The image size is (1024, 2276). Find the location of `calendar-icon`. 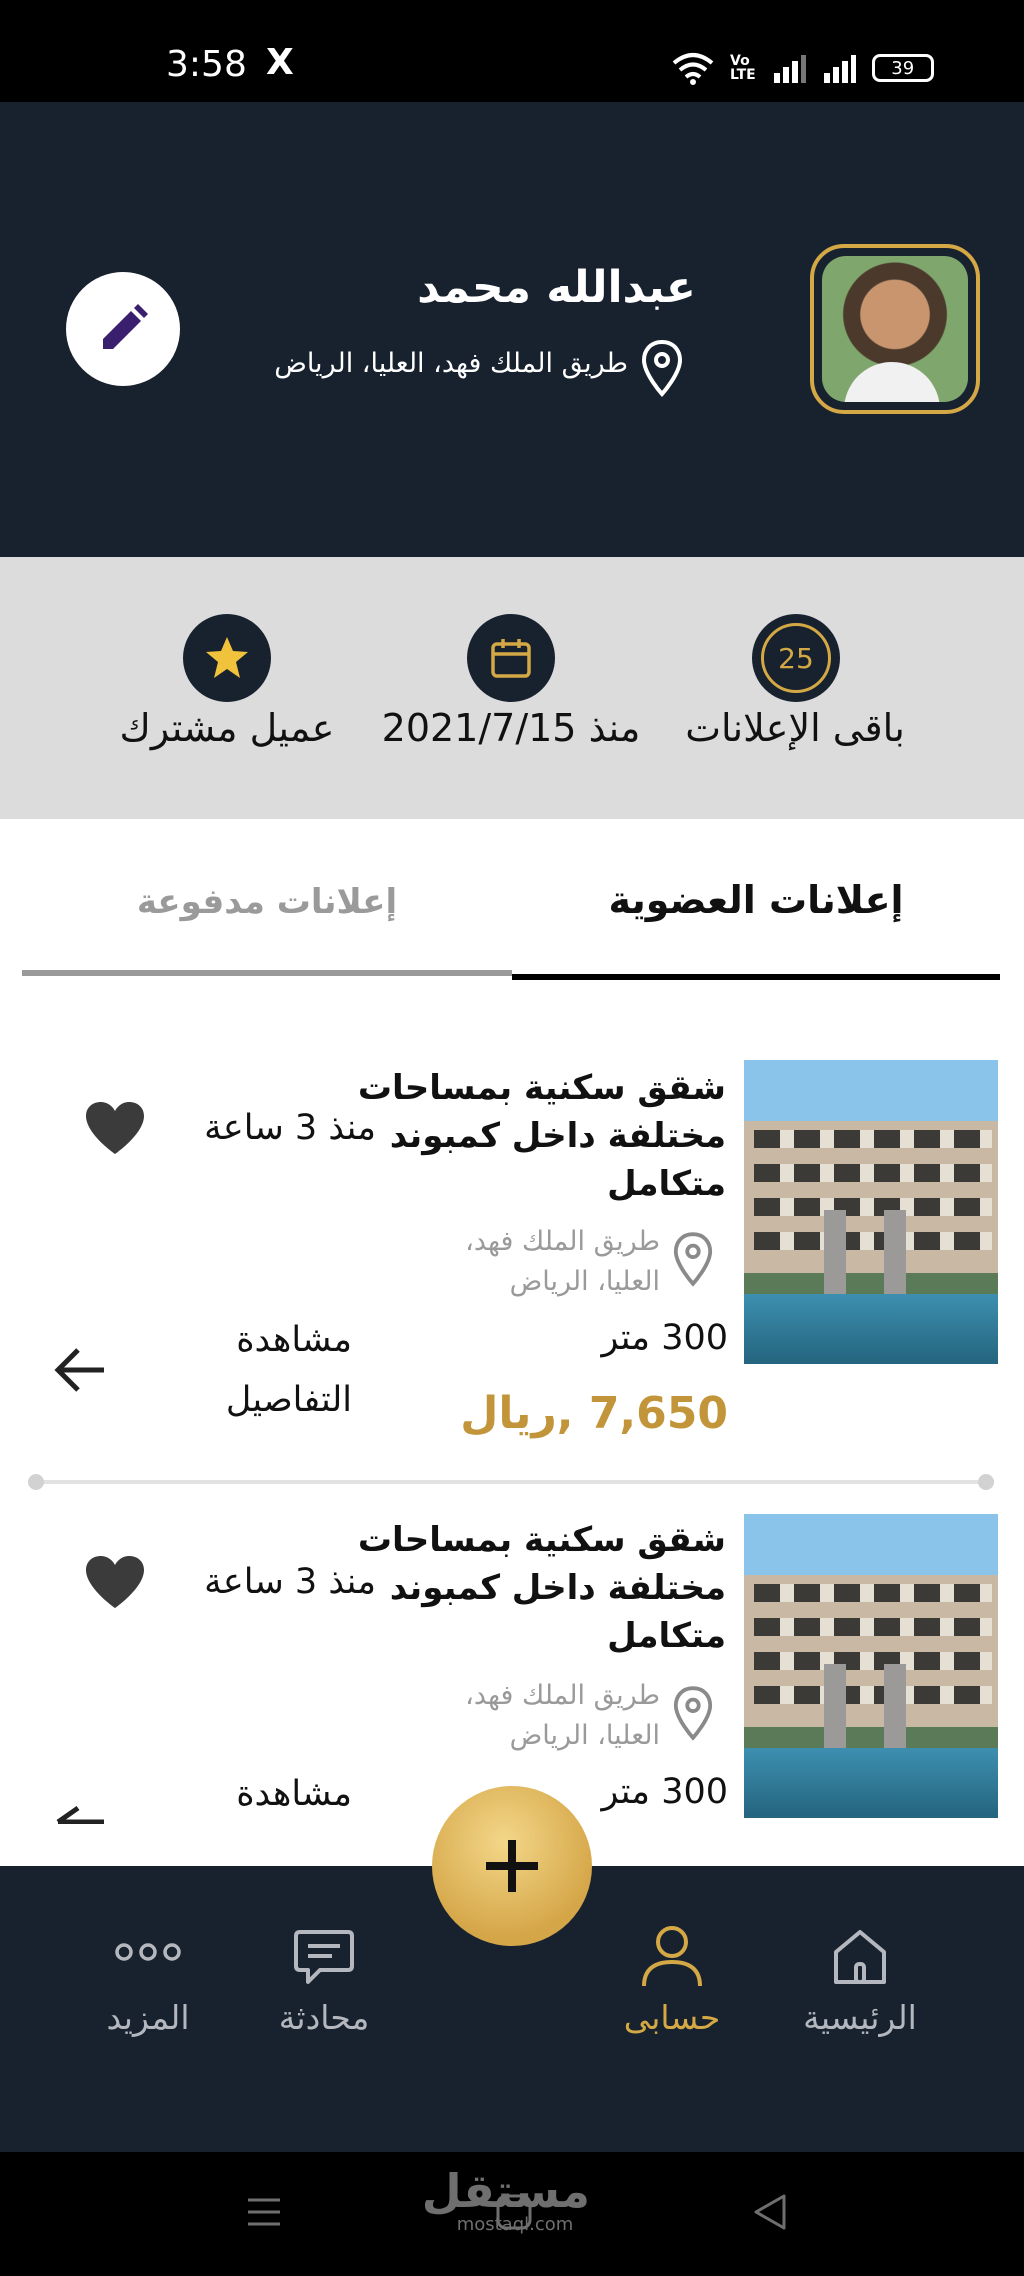

calendar-icon is located at coordinates (511, 658).